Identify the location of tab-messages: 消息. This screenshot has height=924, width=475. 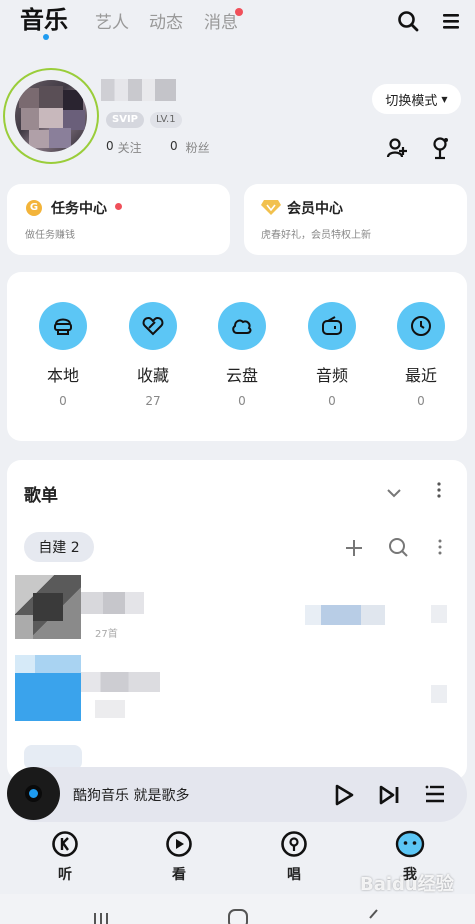
(221, 20).